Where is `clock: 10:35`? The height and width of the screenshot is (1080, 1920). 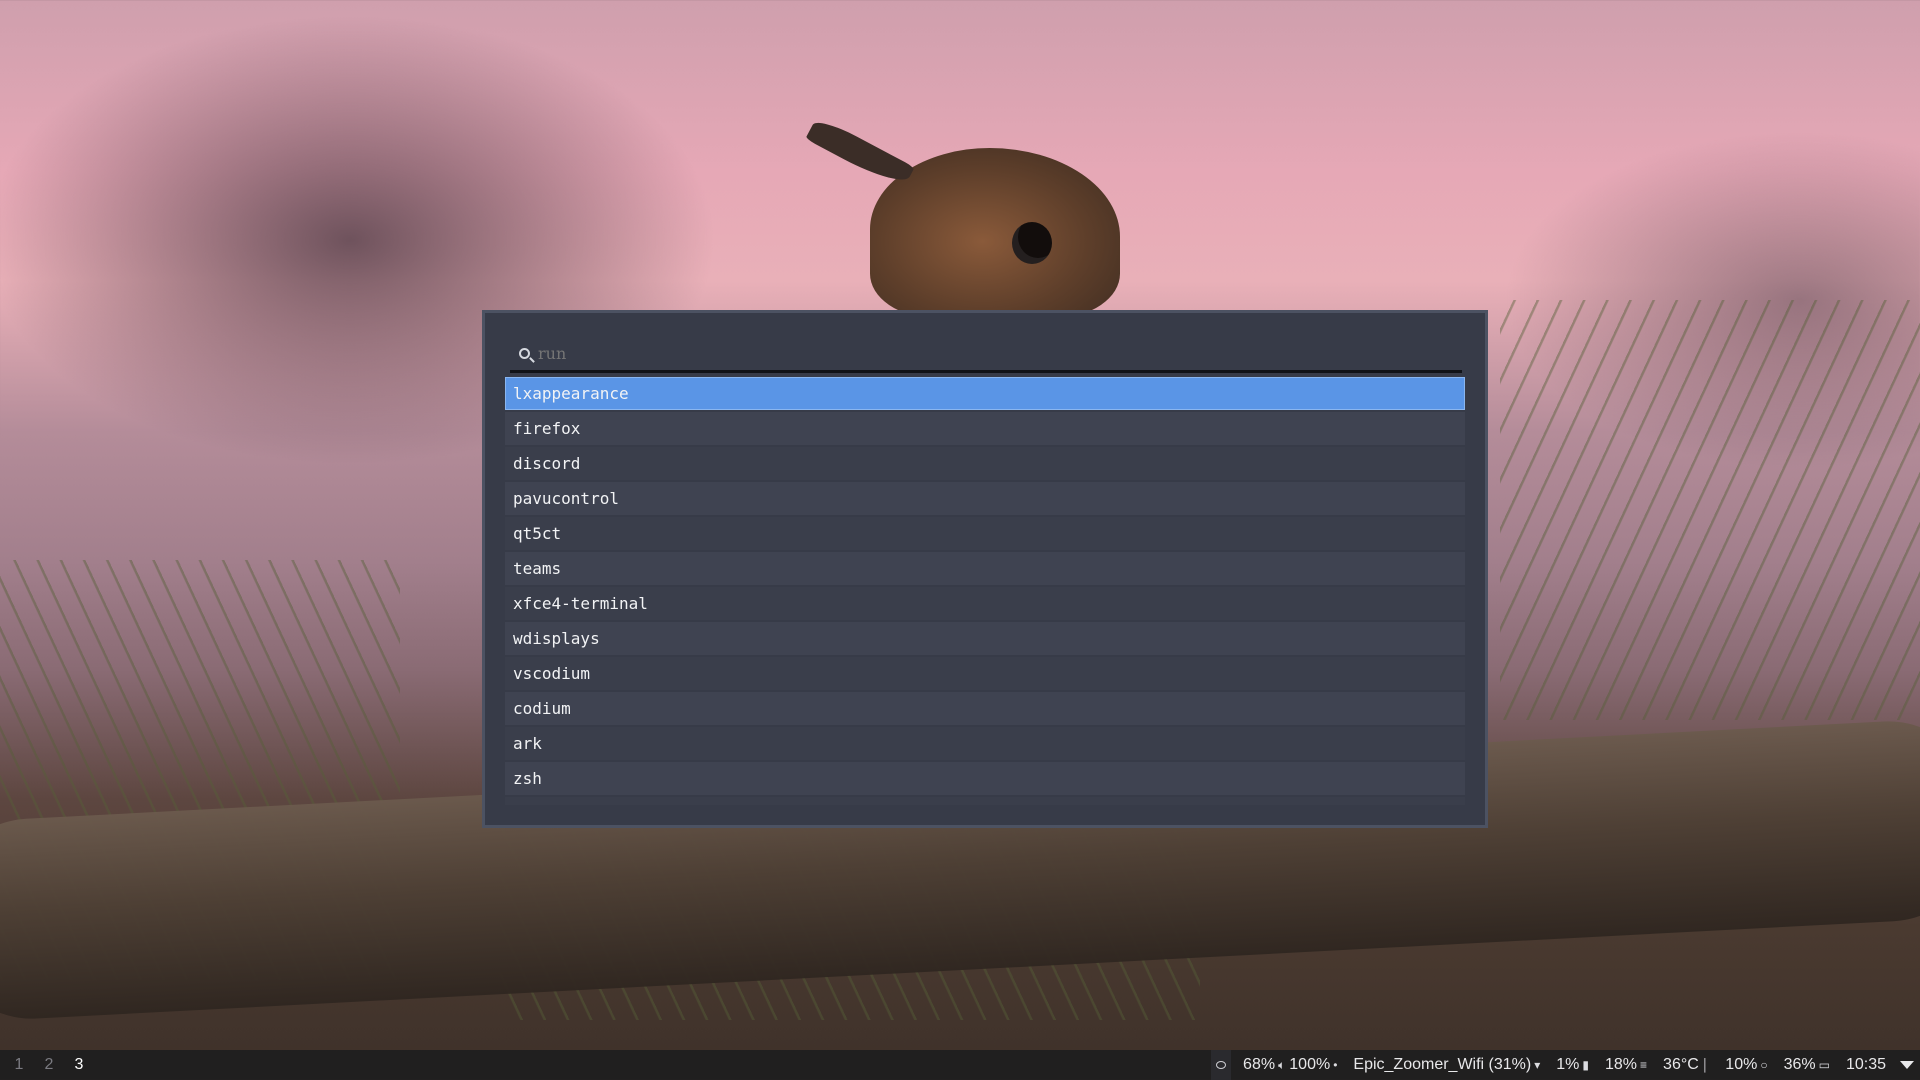
clock: 10:35 is located at coordinates (1866, 1065).